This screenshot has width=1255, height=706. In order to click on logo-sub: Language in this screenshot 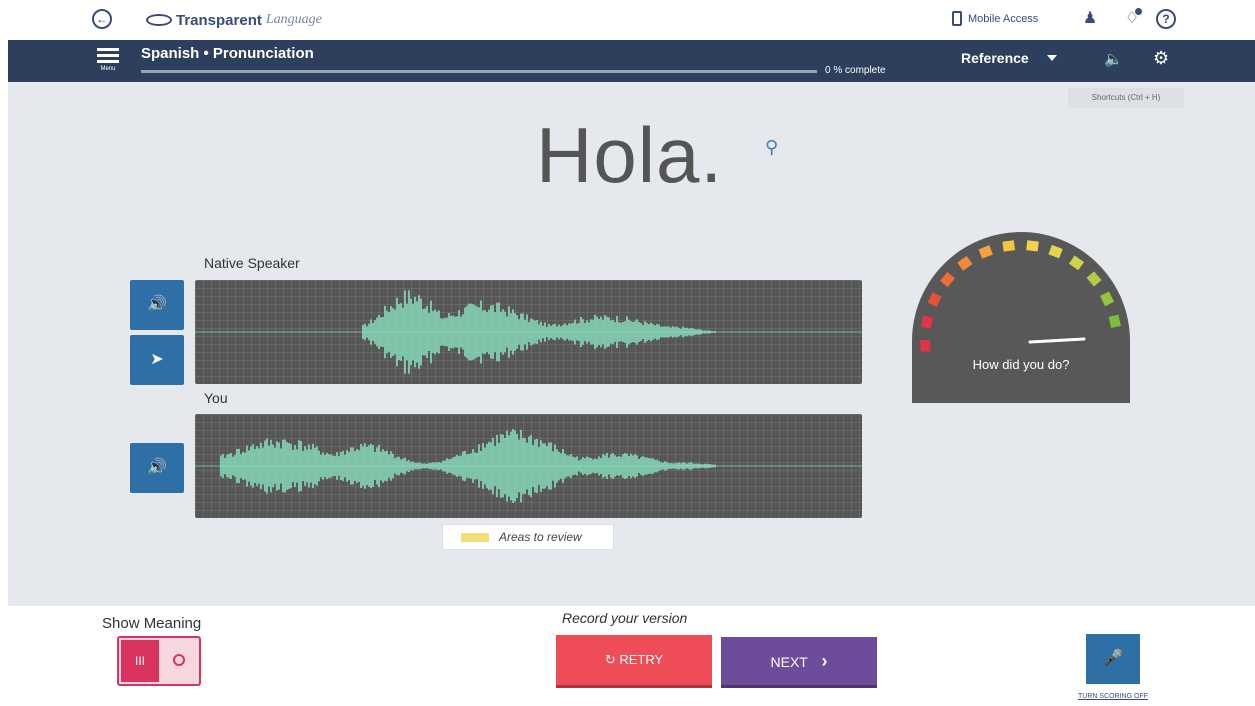, I will do `click(293, 19)`.